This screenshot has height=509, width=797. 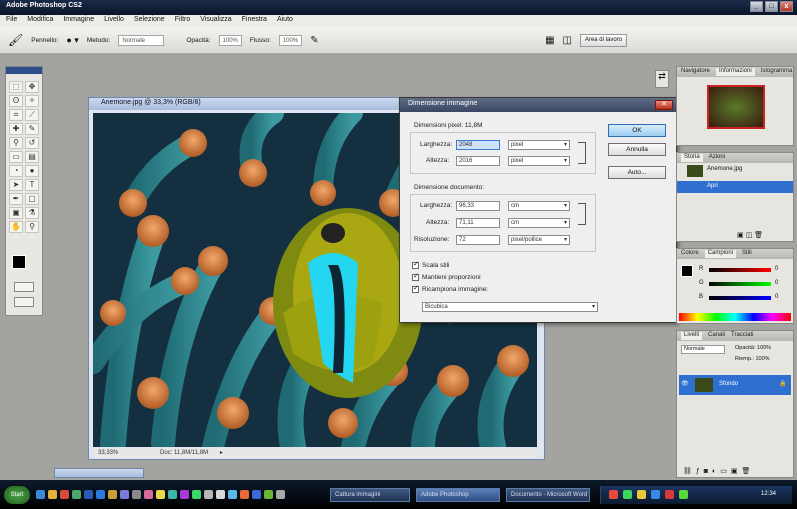 What do you see at coordinates (32, 213) in the screenshot?
I see `eyedropper-icon: ⚗` at bounding box center [32, 213].